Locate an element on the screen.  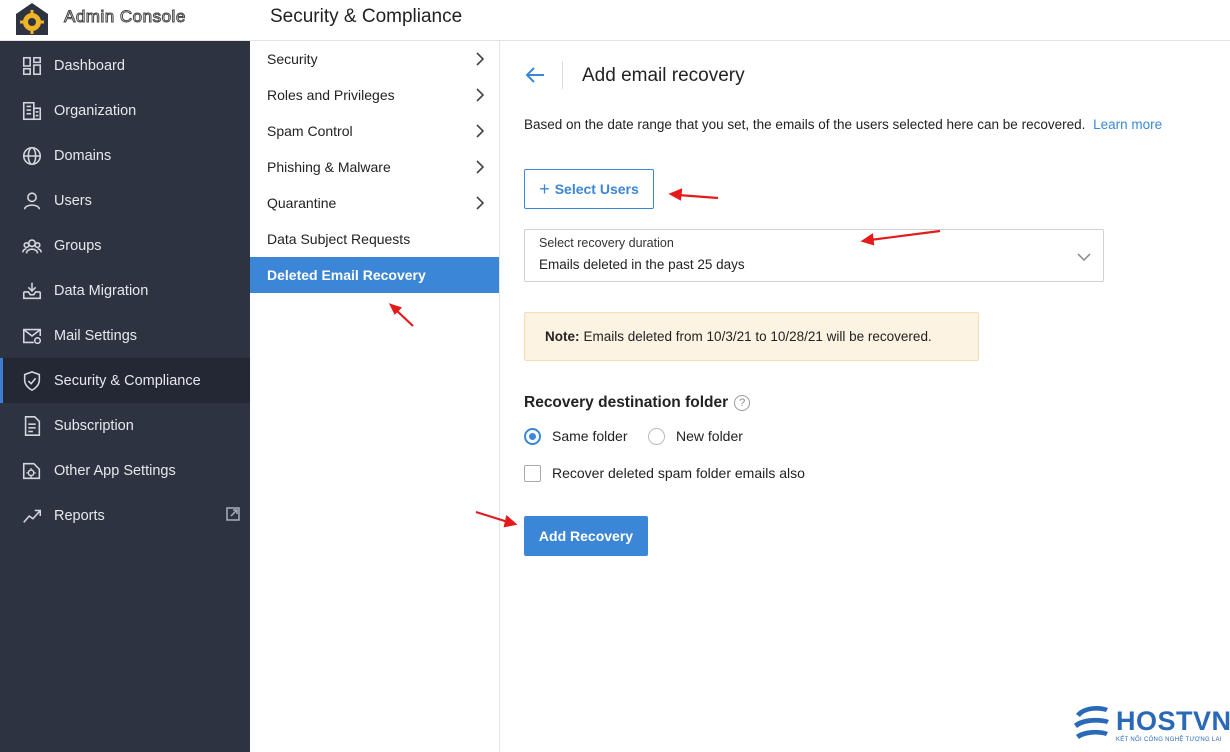
sidebar-item-dashboard: Dashboard is located at coordinates (125, 65).